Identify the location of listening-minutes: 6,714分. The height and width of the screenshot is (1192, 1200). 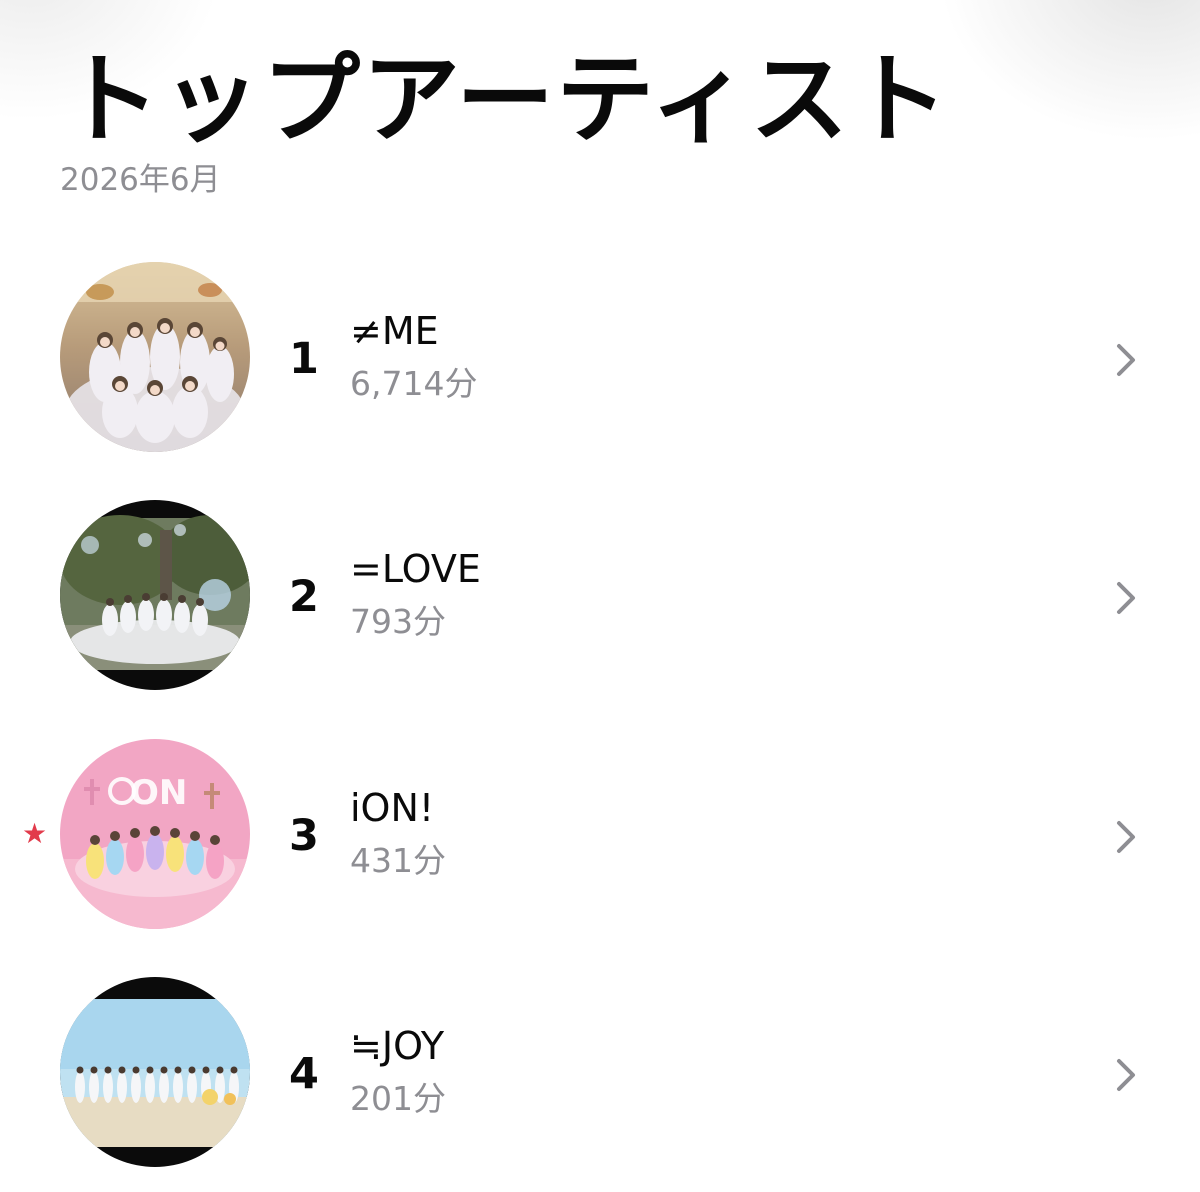
(414, 383).